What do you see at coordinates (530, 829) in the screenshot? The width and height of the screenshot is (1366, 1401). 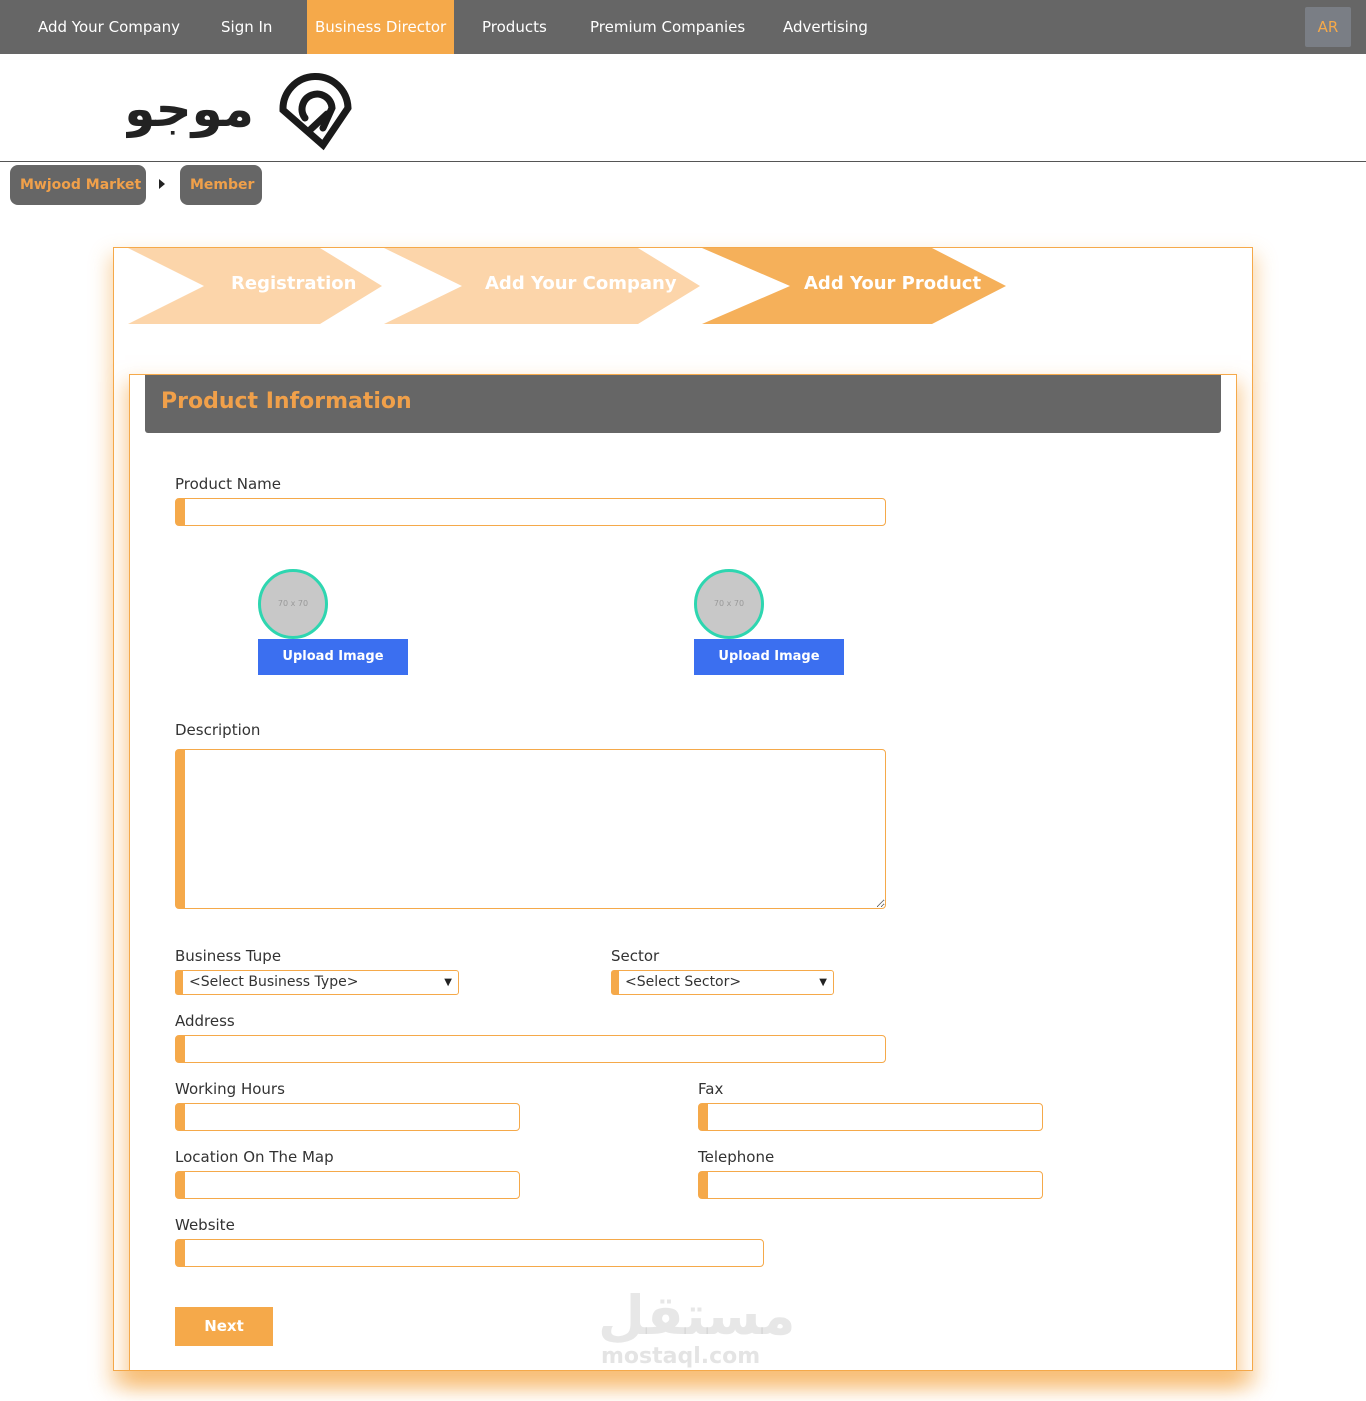 I see `description-textarea` at bounding box center [530, 829].